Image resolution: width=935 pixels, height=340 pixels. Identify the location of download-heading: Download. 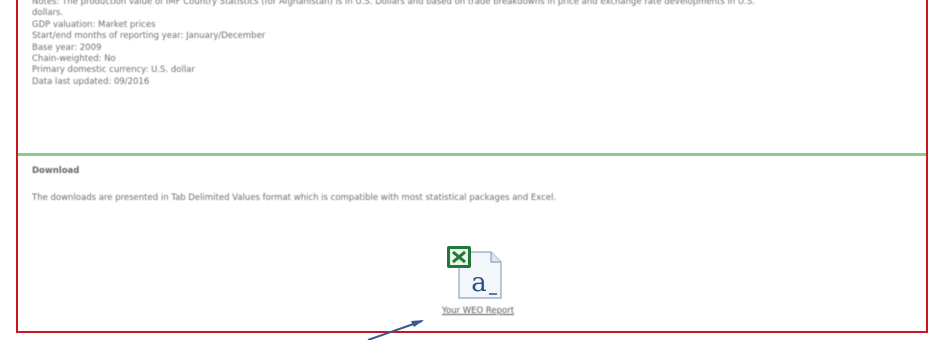
(56, 171).